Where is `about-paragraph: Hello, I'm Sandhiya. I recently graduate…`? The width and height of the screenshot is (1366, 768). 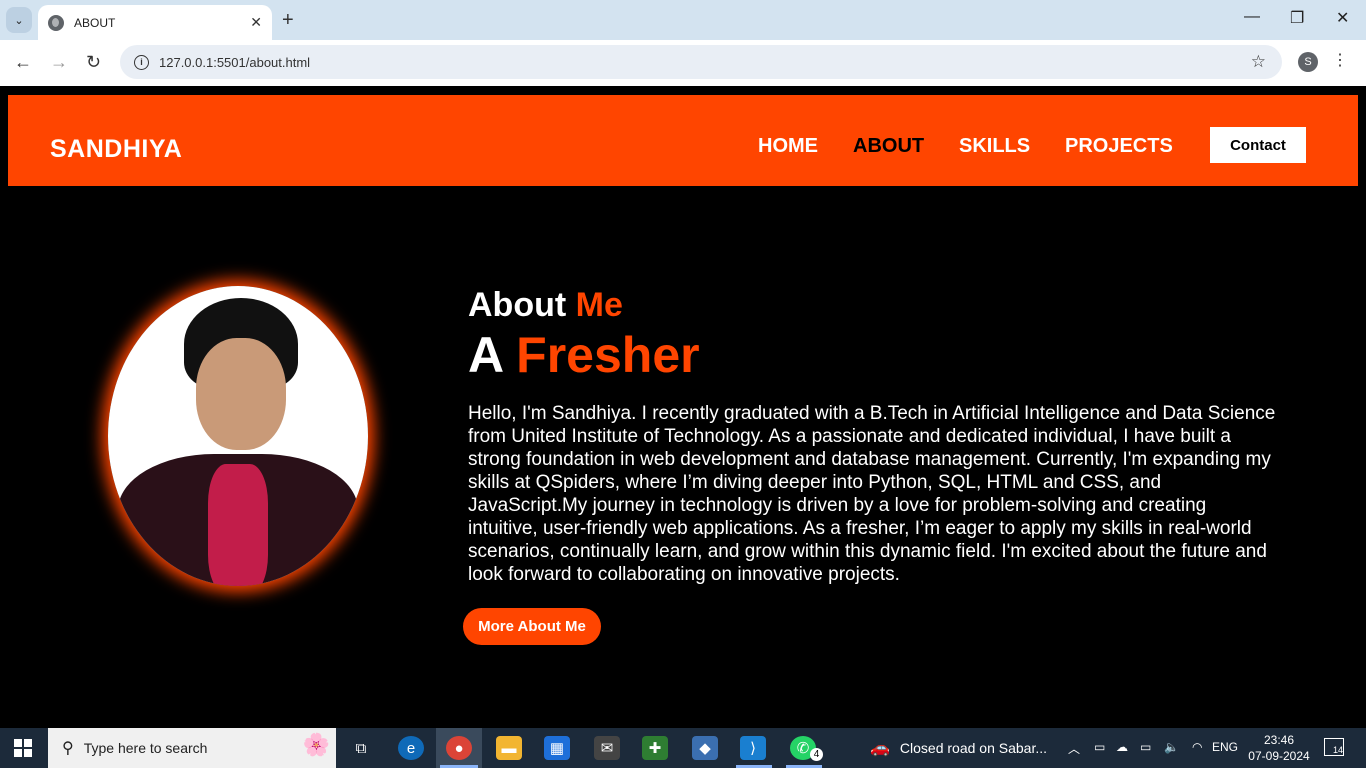 about-paragraph: Hello, I'm Sandhiya. I recently graduate… is located at coordinates (872, 494).